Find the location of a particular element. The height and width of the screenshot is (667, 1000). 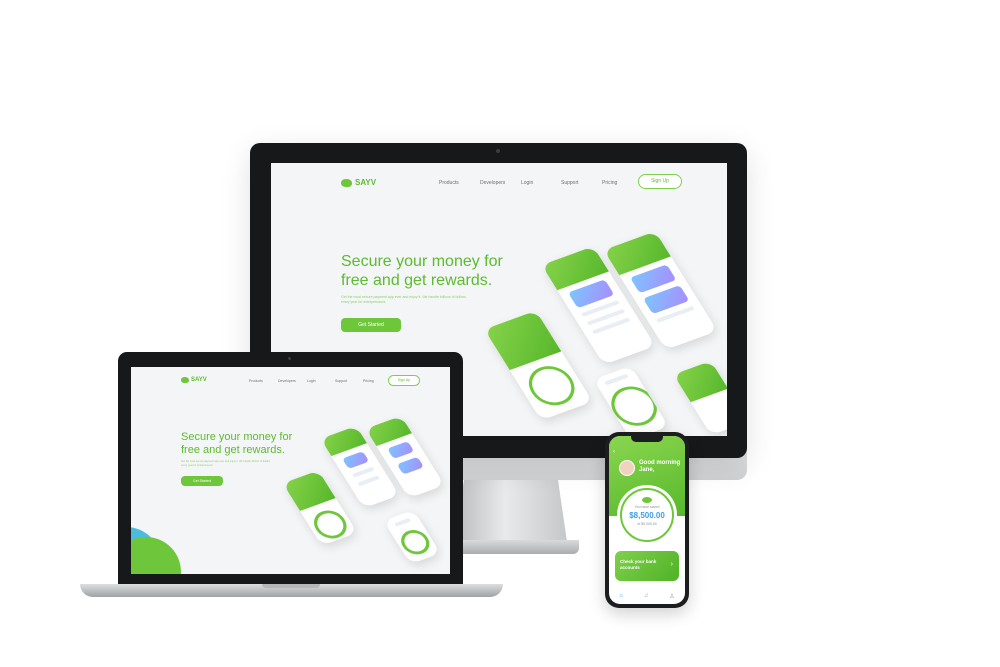

imac-camera is located at coordinates (498, 151).